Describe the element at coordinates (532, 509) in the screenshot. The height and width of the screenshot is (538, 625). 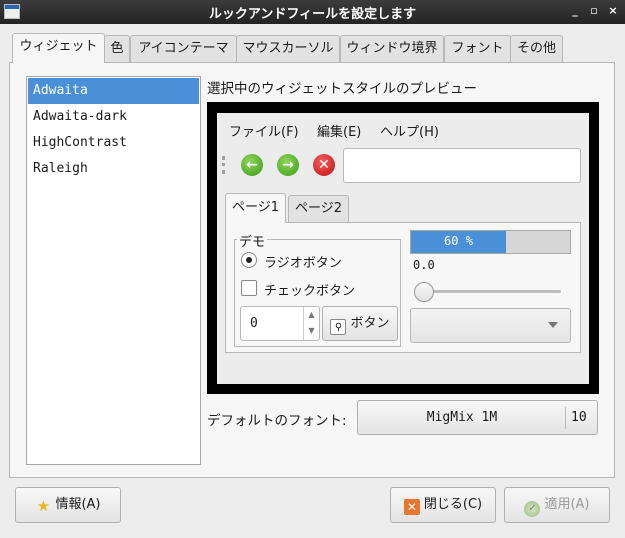
I see `apply-icon: ✓` at that location.